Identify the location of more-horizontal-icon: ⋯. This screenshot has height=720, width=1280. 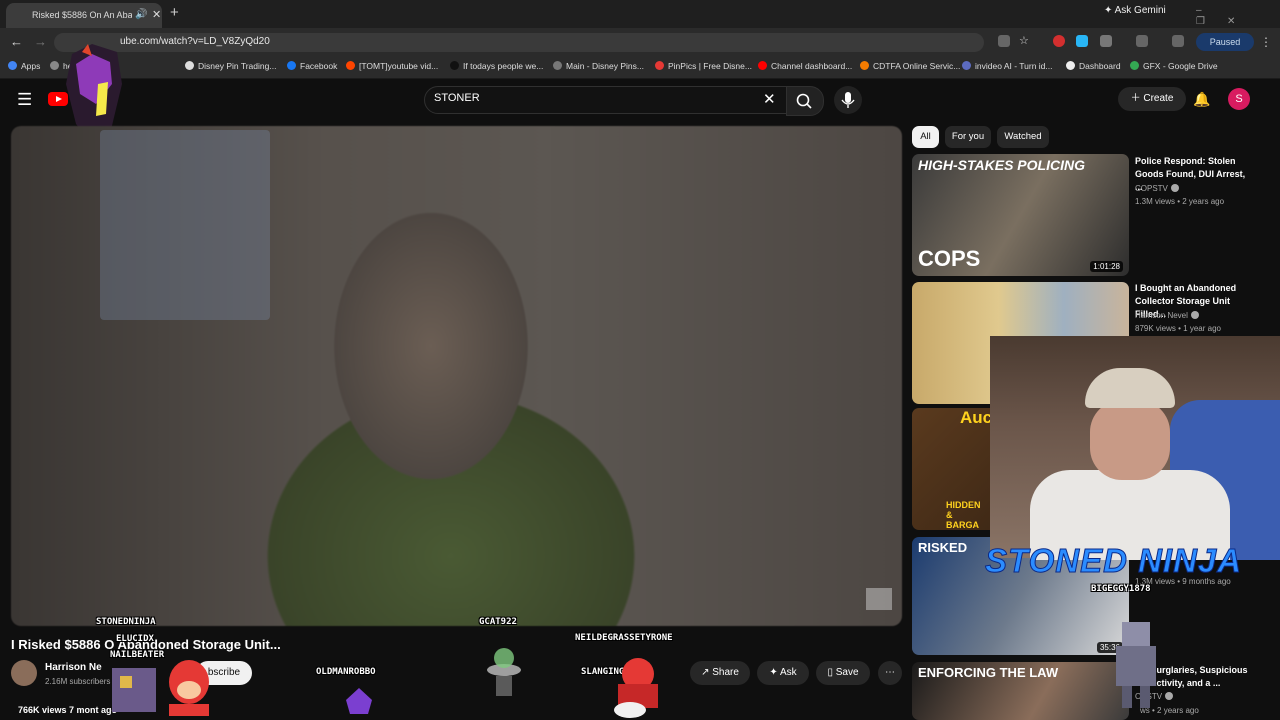
(890, 672).